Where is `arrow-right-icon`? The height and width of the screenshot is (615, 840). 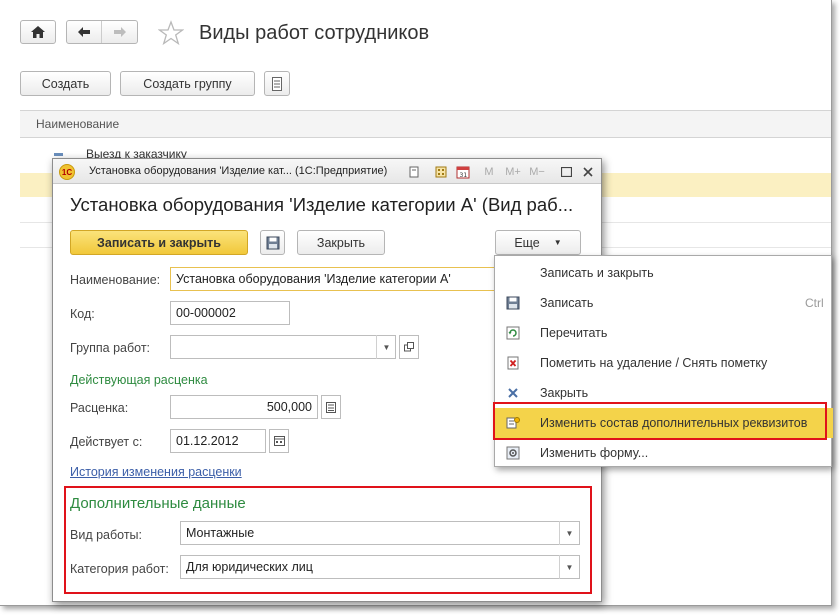 arrow-right-icon is located at coordinates (119, 32).